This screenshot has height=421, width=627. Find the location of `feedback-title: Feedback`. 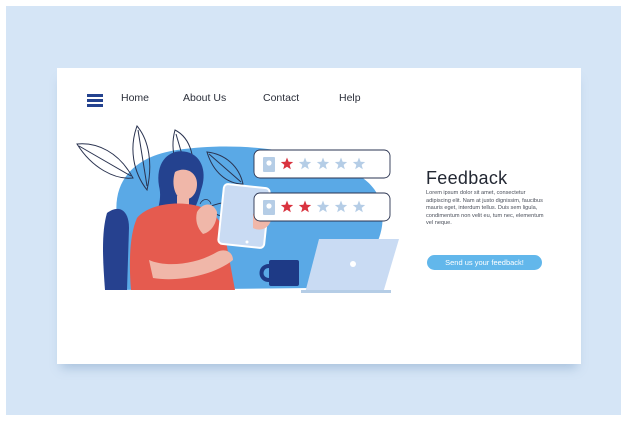

feedback-title: Feedback is located at coordinates (467, 178).